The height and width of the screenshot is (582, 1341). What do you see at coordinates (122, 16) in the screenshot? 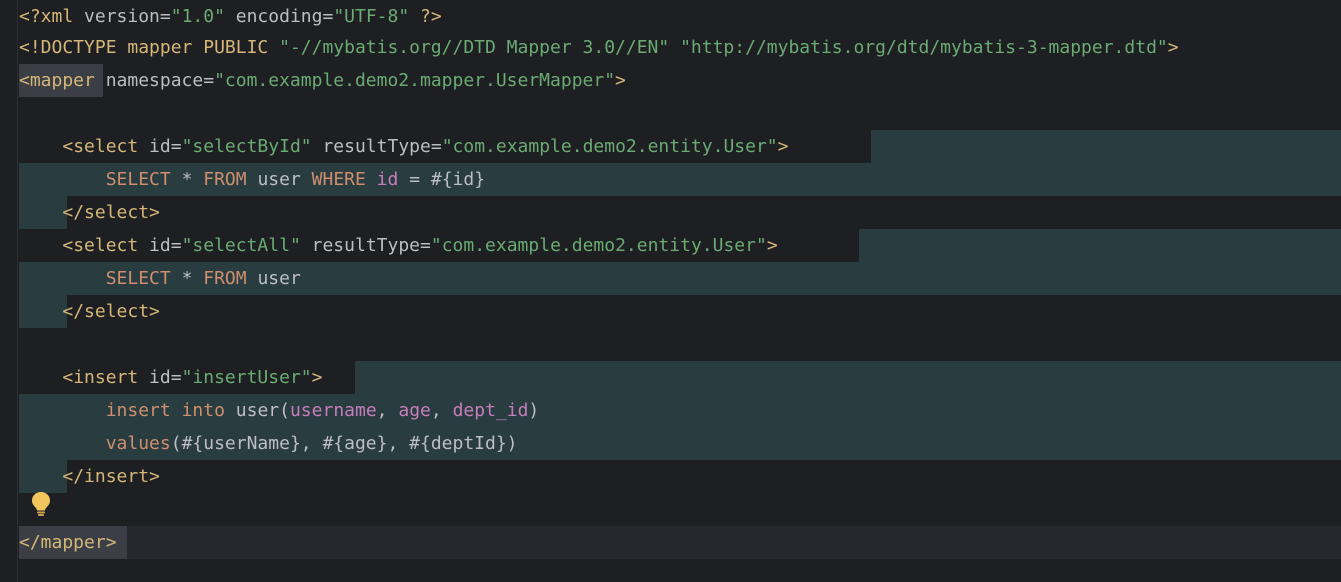
I see `attr-name: version` at bounding box center [122, 16].